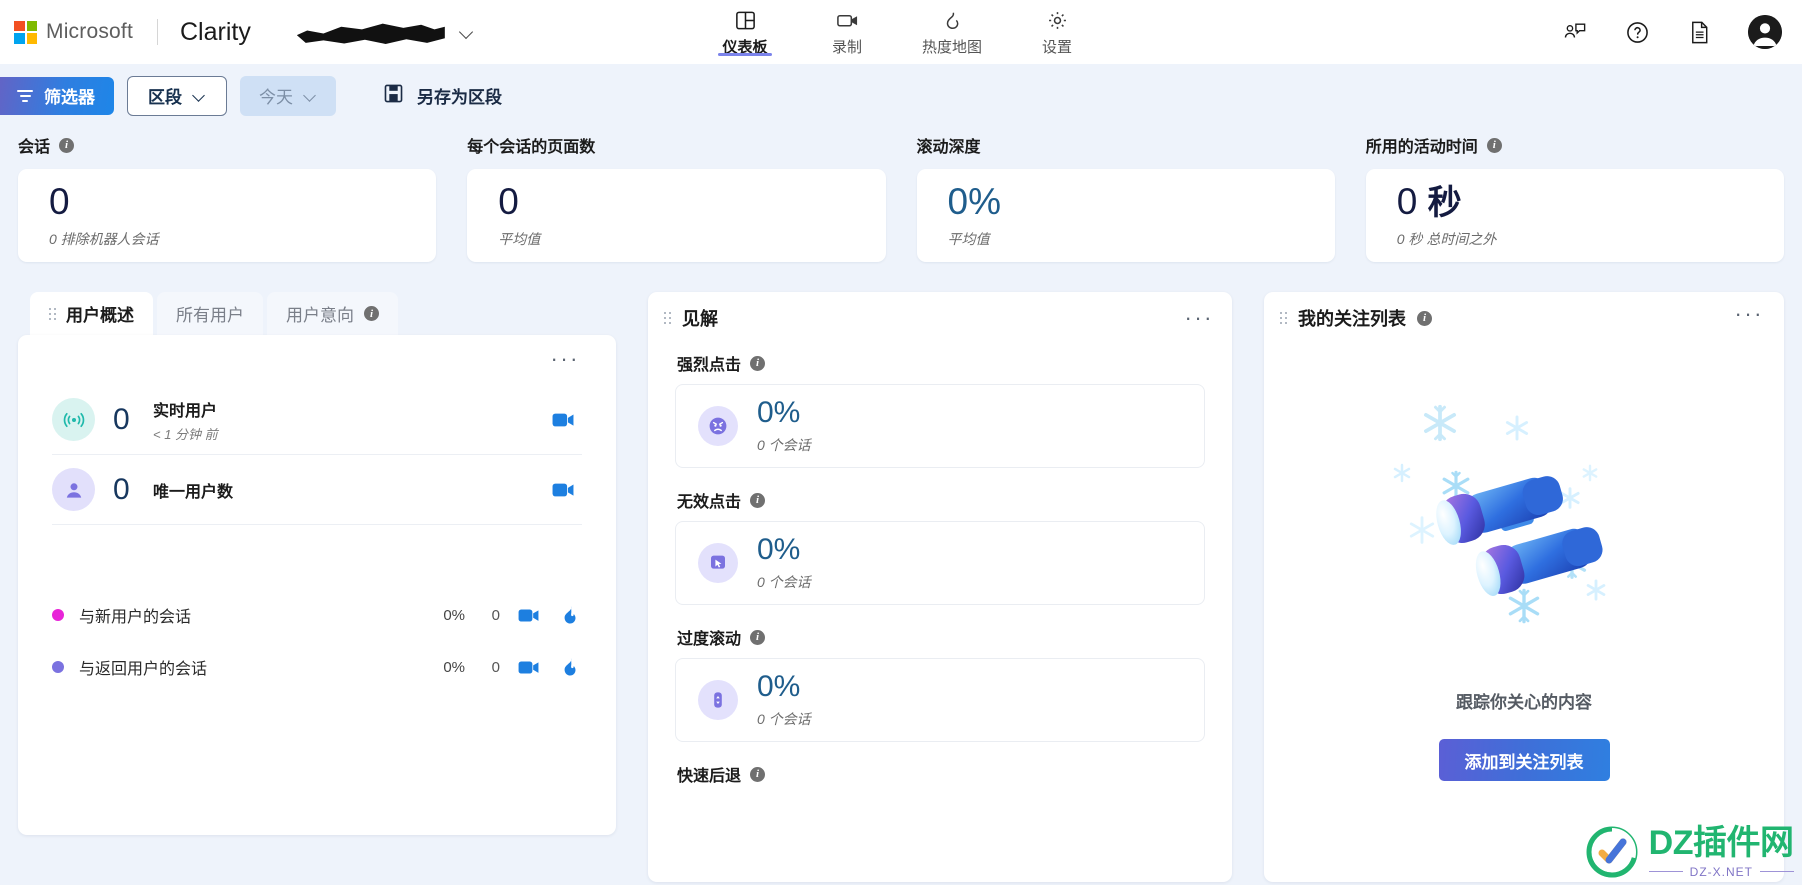 The height and width of the screenshot is (885, 1802). I want to click on date-range-dropdown: 今天, so click(288, 95).